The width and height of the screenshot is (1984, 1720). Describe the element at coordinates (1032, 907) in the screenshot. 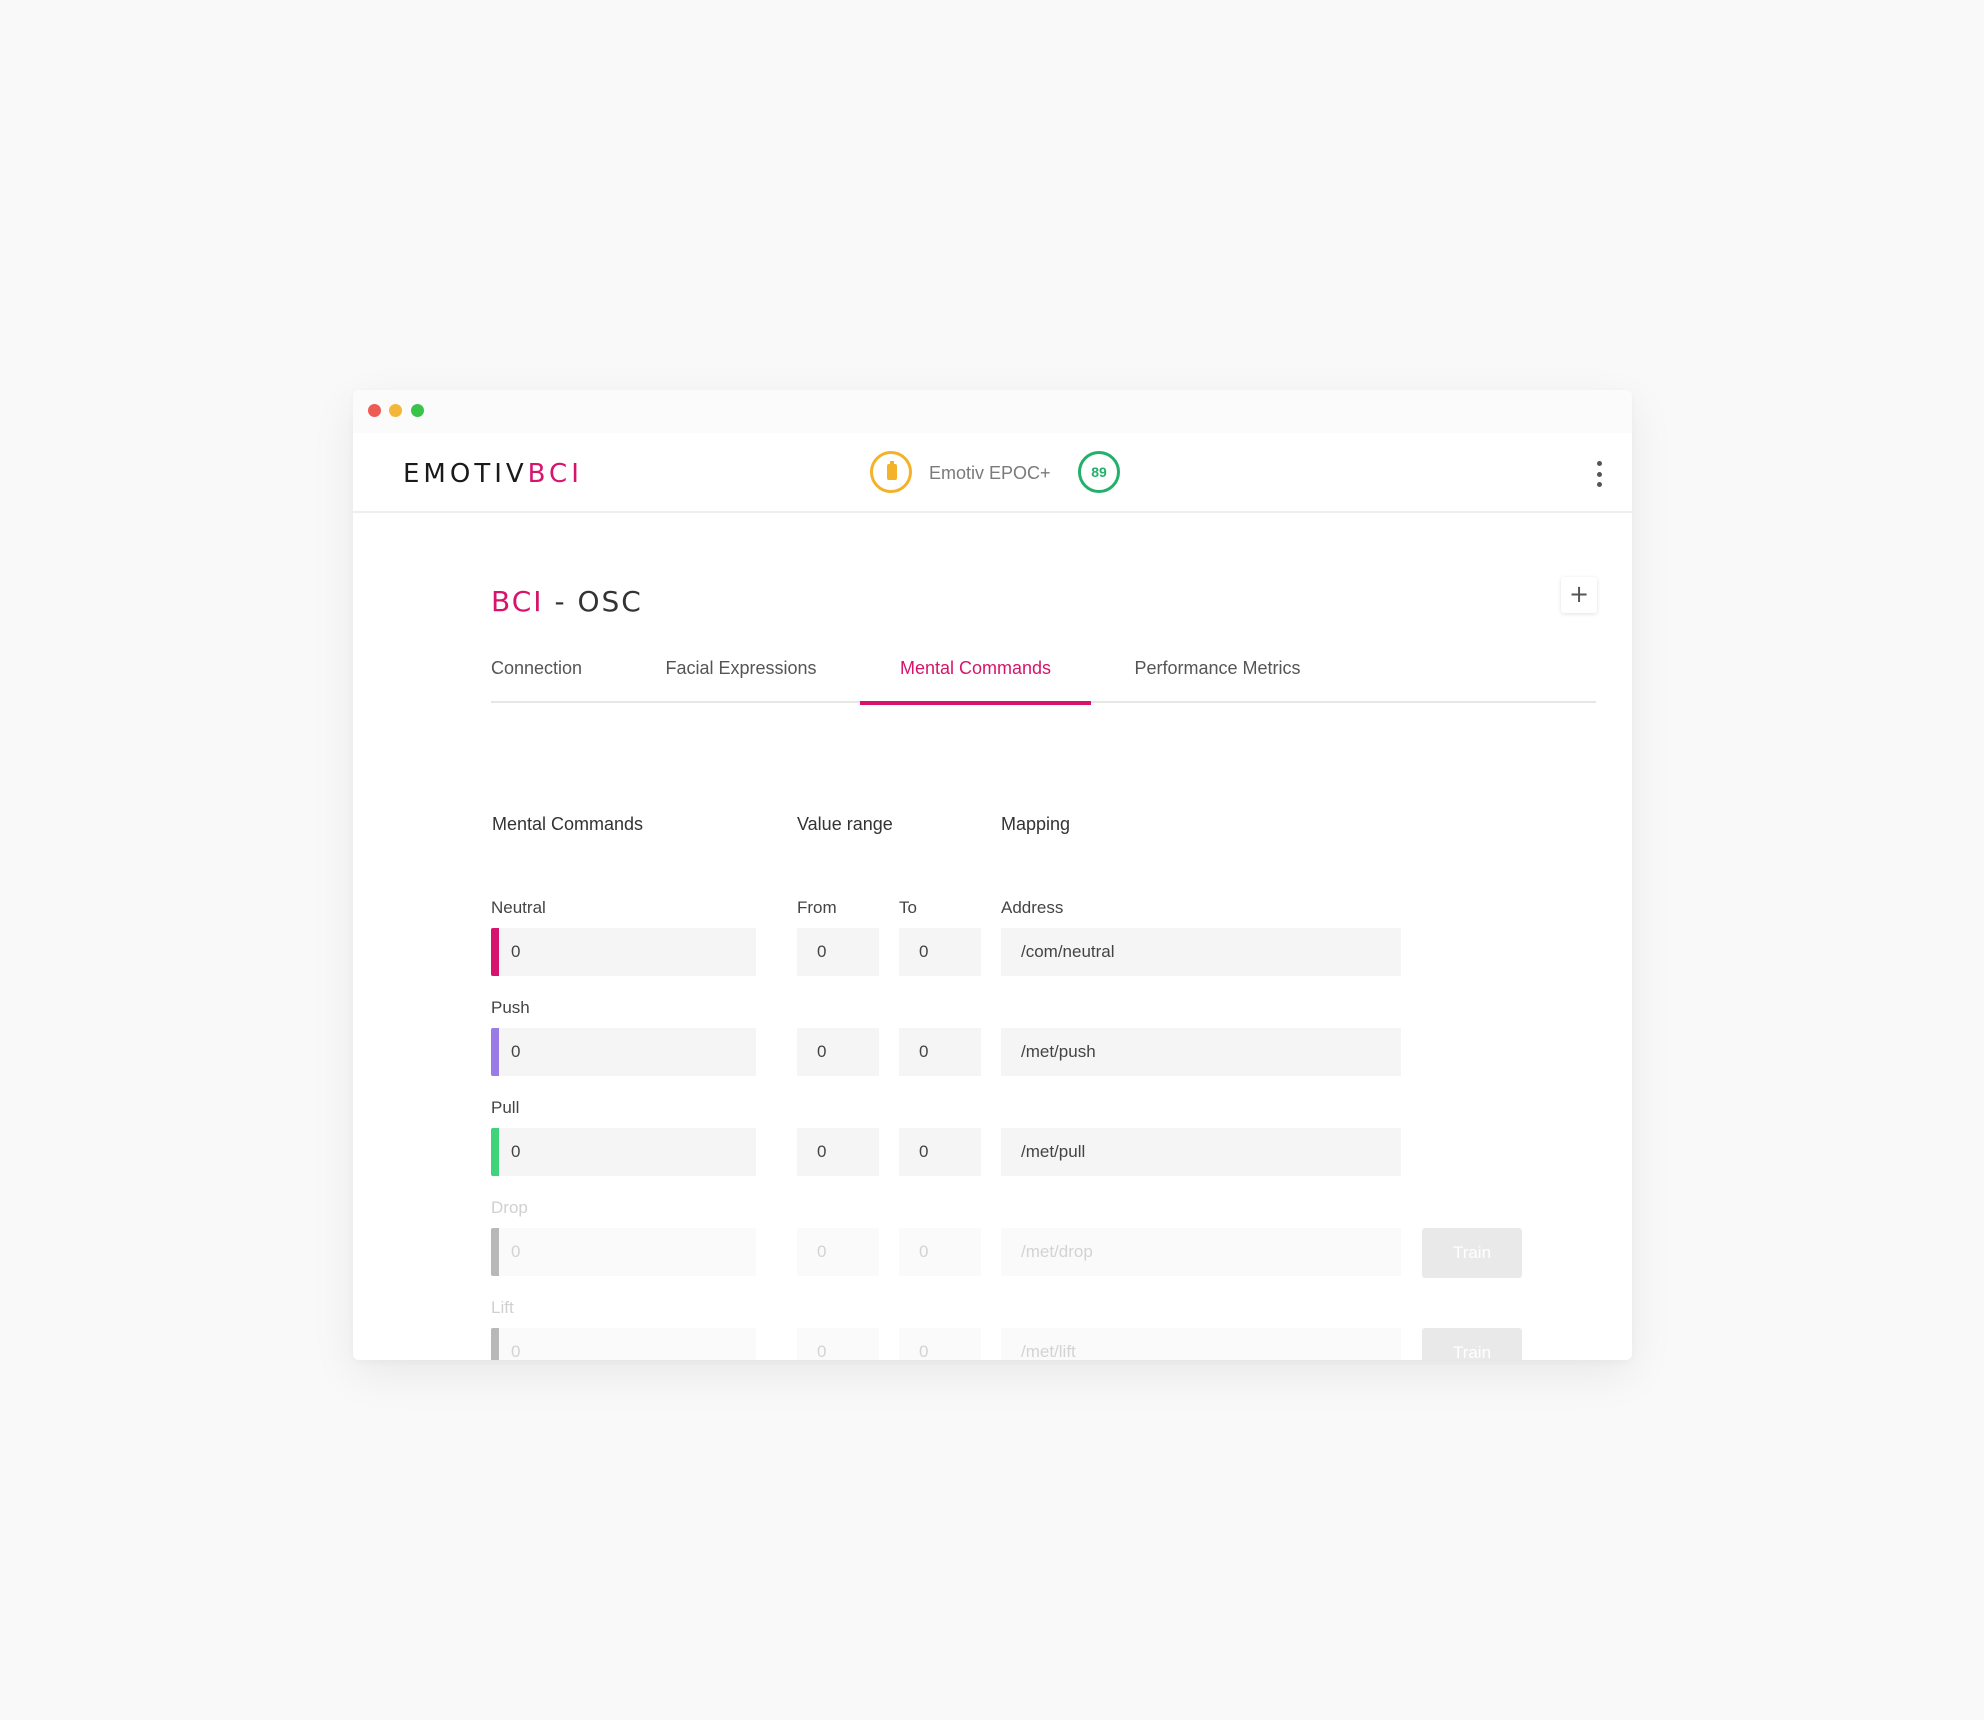

I see `subheader-address: Address` at that location.